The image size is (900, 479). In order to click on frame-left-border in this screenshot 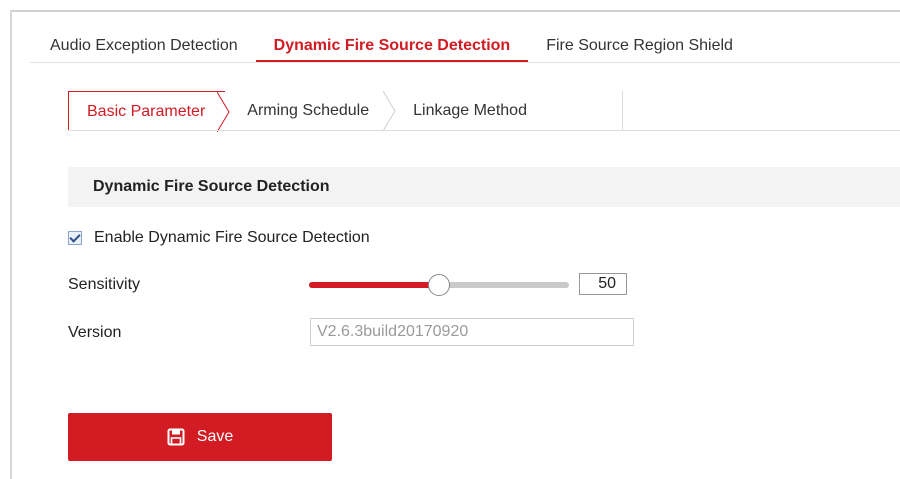, I will do `click(11, 244)`.